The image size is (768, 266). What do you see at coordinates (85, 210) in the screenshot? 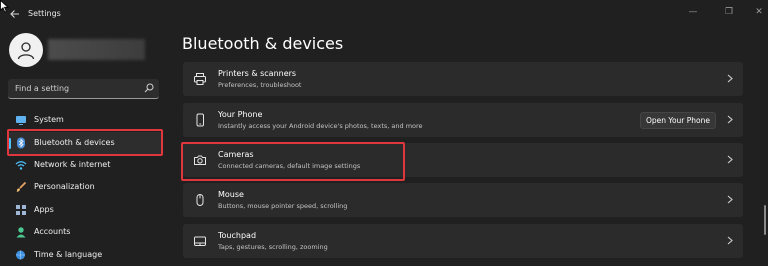
I see `sidebar-item-apps: Apps` at bounding box center [85, 210].